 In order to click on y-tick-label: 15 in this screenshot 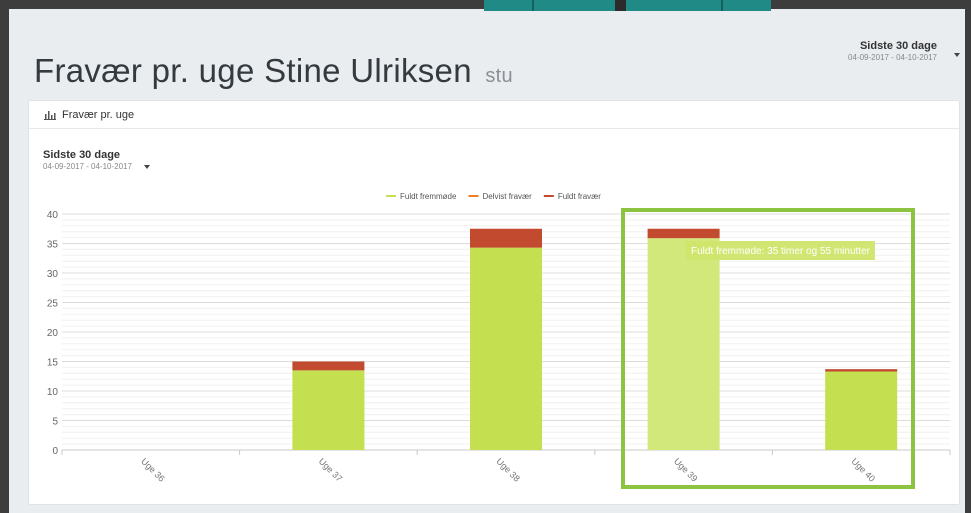, I will do `click(53, 363)`.